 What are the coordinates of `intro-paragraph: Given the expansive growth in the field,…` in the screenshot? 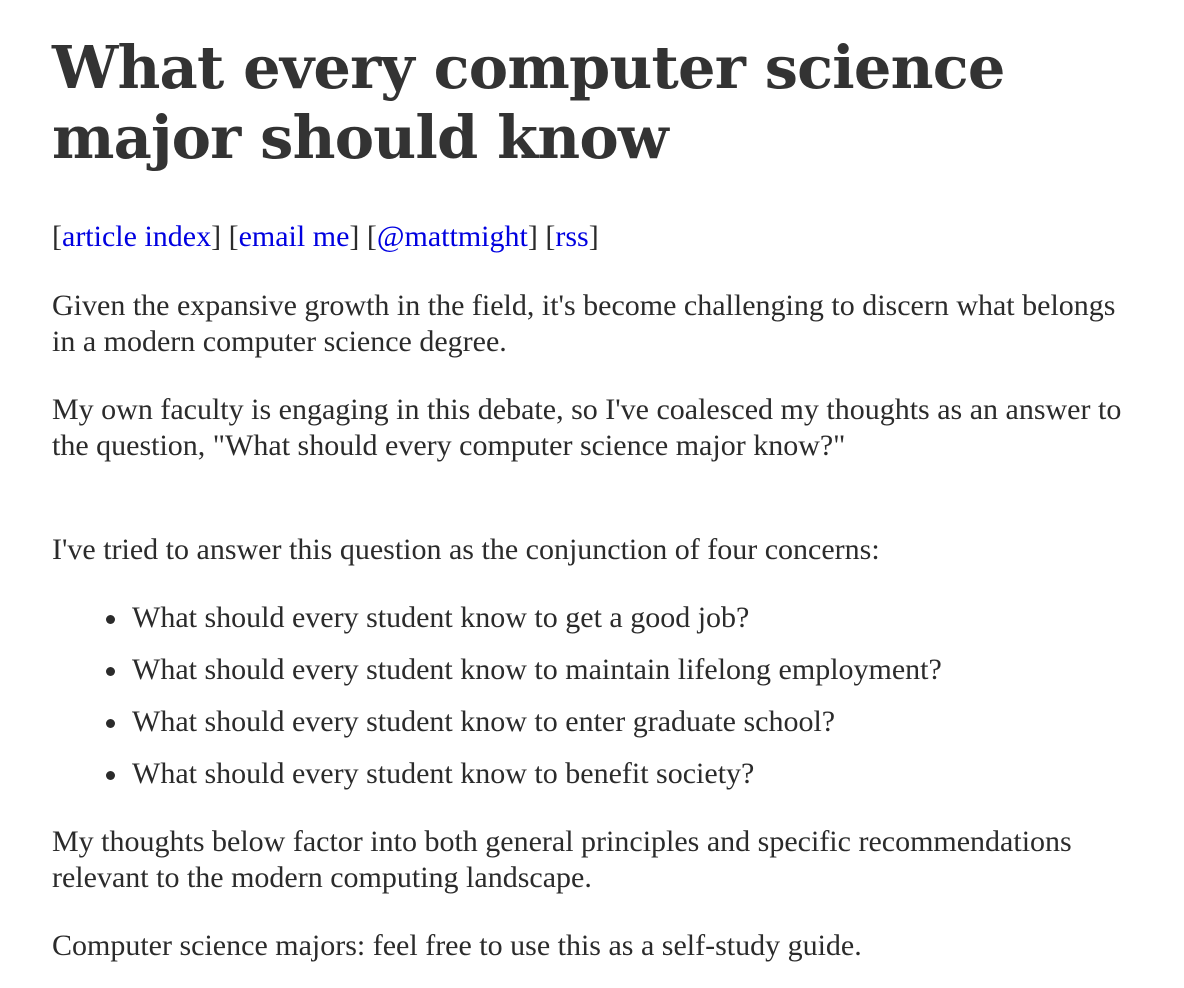 It's located at (584, 323).